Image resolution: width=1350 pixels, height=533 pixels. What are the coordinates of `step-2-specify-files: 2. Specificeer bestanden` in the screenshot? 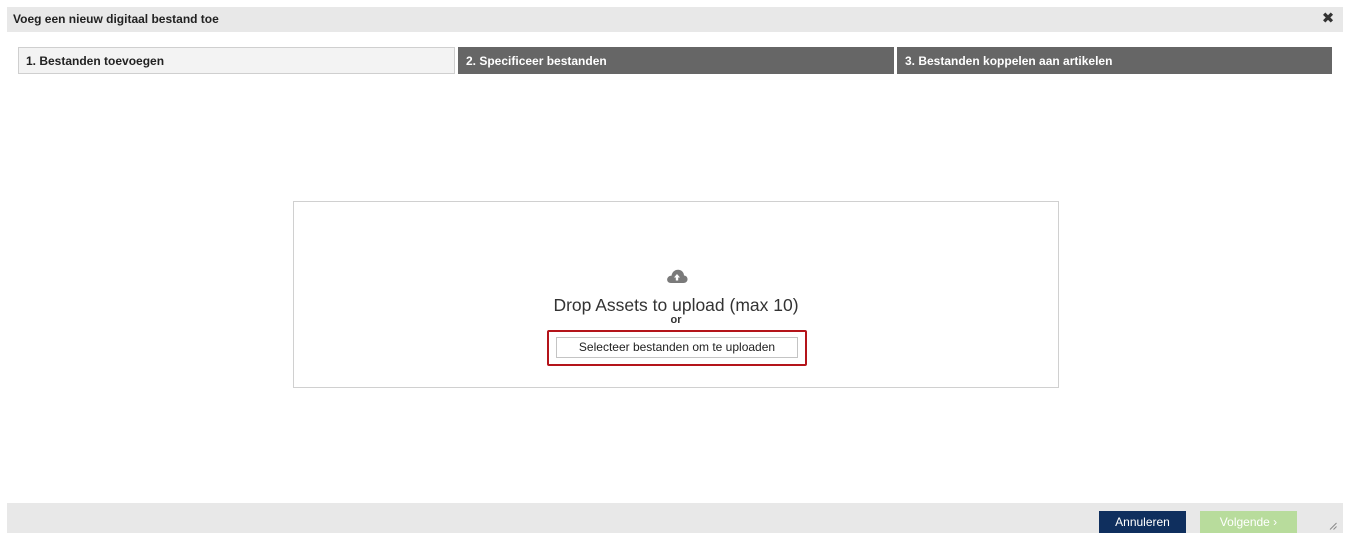 It's located at (676, 60).